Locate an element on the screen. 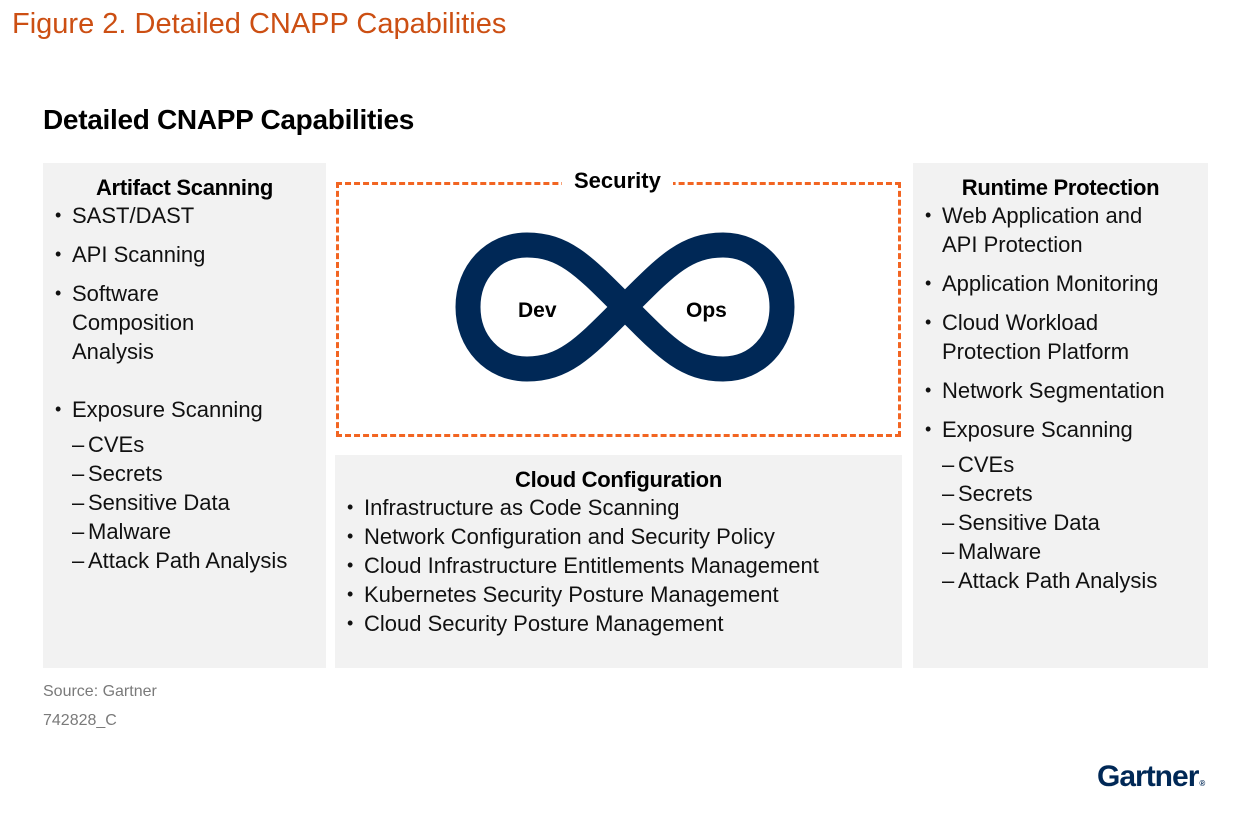 This screenshot has height=826, width=1242. list-item-label: Software Composition Analysis is located at coordinates (133, 322).